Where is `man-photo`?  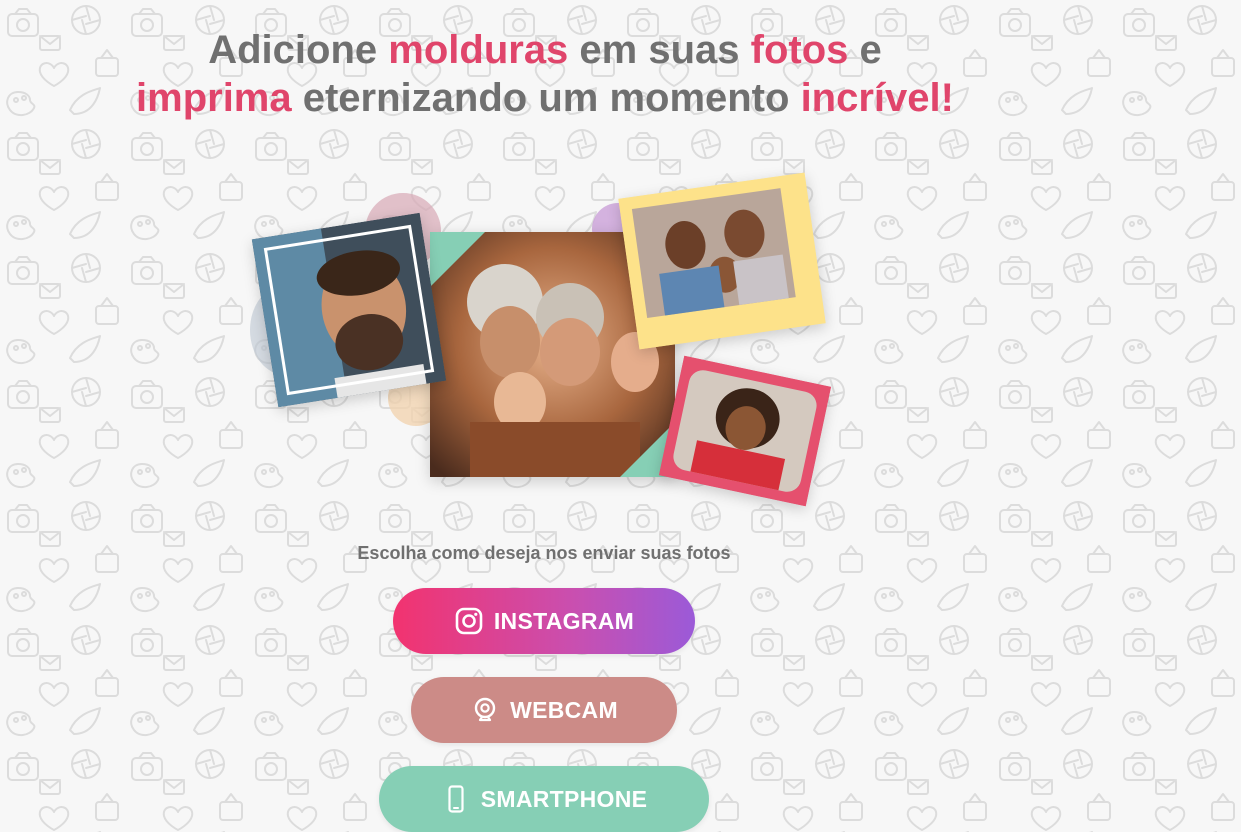 man-photo is located at coordinates (349, 310).